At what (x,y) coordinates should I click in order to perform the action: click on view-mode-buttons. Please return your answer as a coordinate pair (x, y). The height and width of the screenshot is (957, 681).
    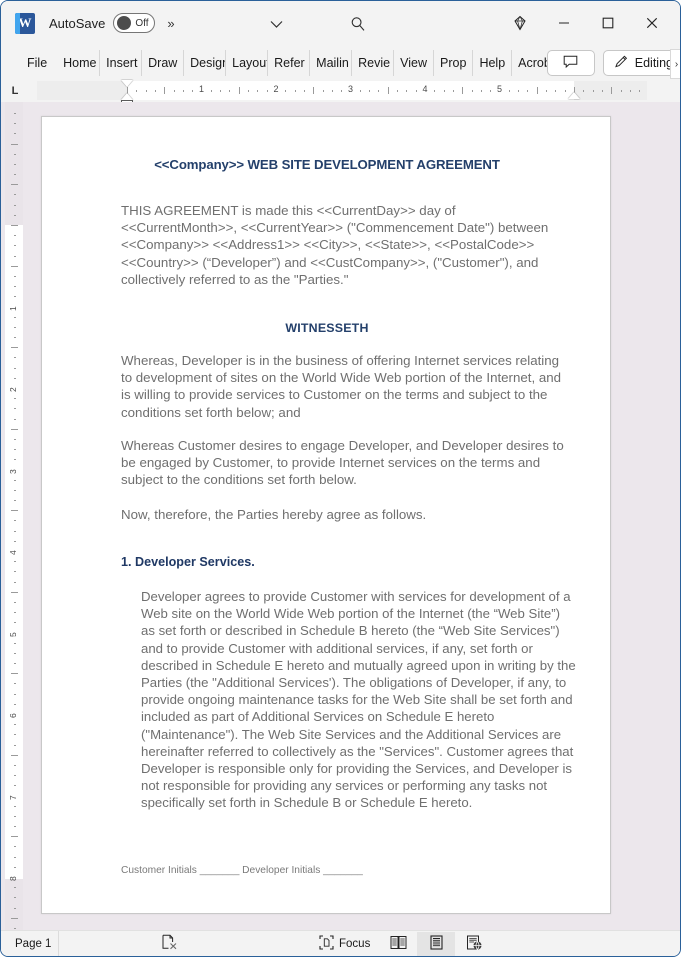
    Looking at the image, I should click on (436, 943).